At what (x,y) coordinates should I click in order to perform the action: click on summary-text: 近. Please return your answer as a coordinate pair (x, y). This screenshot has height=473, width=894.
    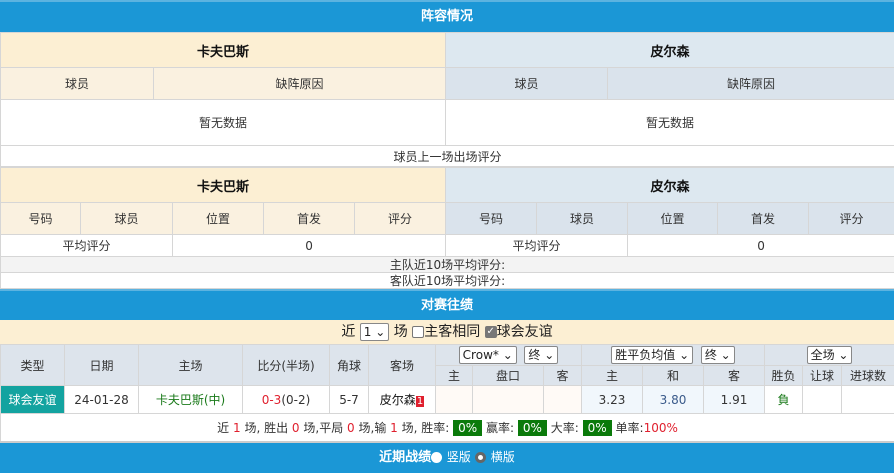
    Looking at the image, I should click on (223, 428).